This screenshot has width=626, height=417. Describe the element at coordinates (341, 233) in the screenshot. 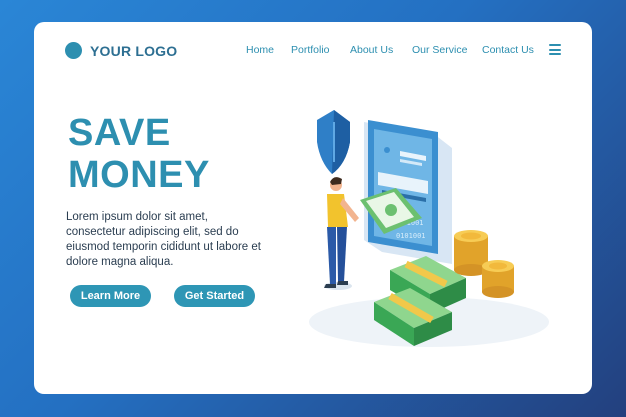

I see `person-icon` at that location.